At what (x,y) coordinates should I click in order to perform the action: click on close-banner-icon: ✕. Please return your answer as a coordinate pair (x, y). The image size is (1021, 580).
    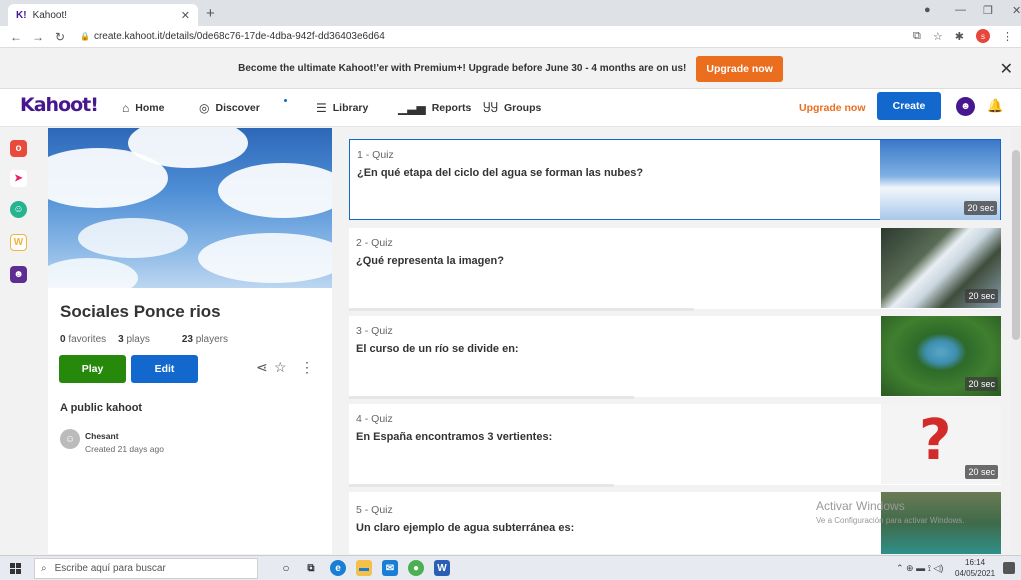
    Looking at the image, I should click on (1006, 69).